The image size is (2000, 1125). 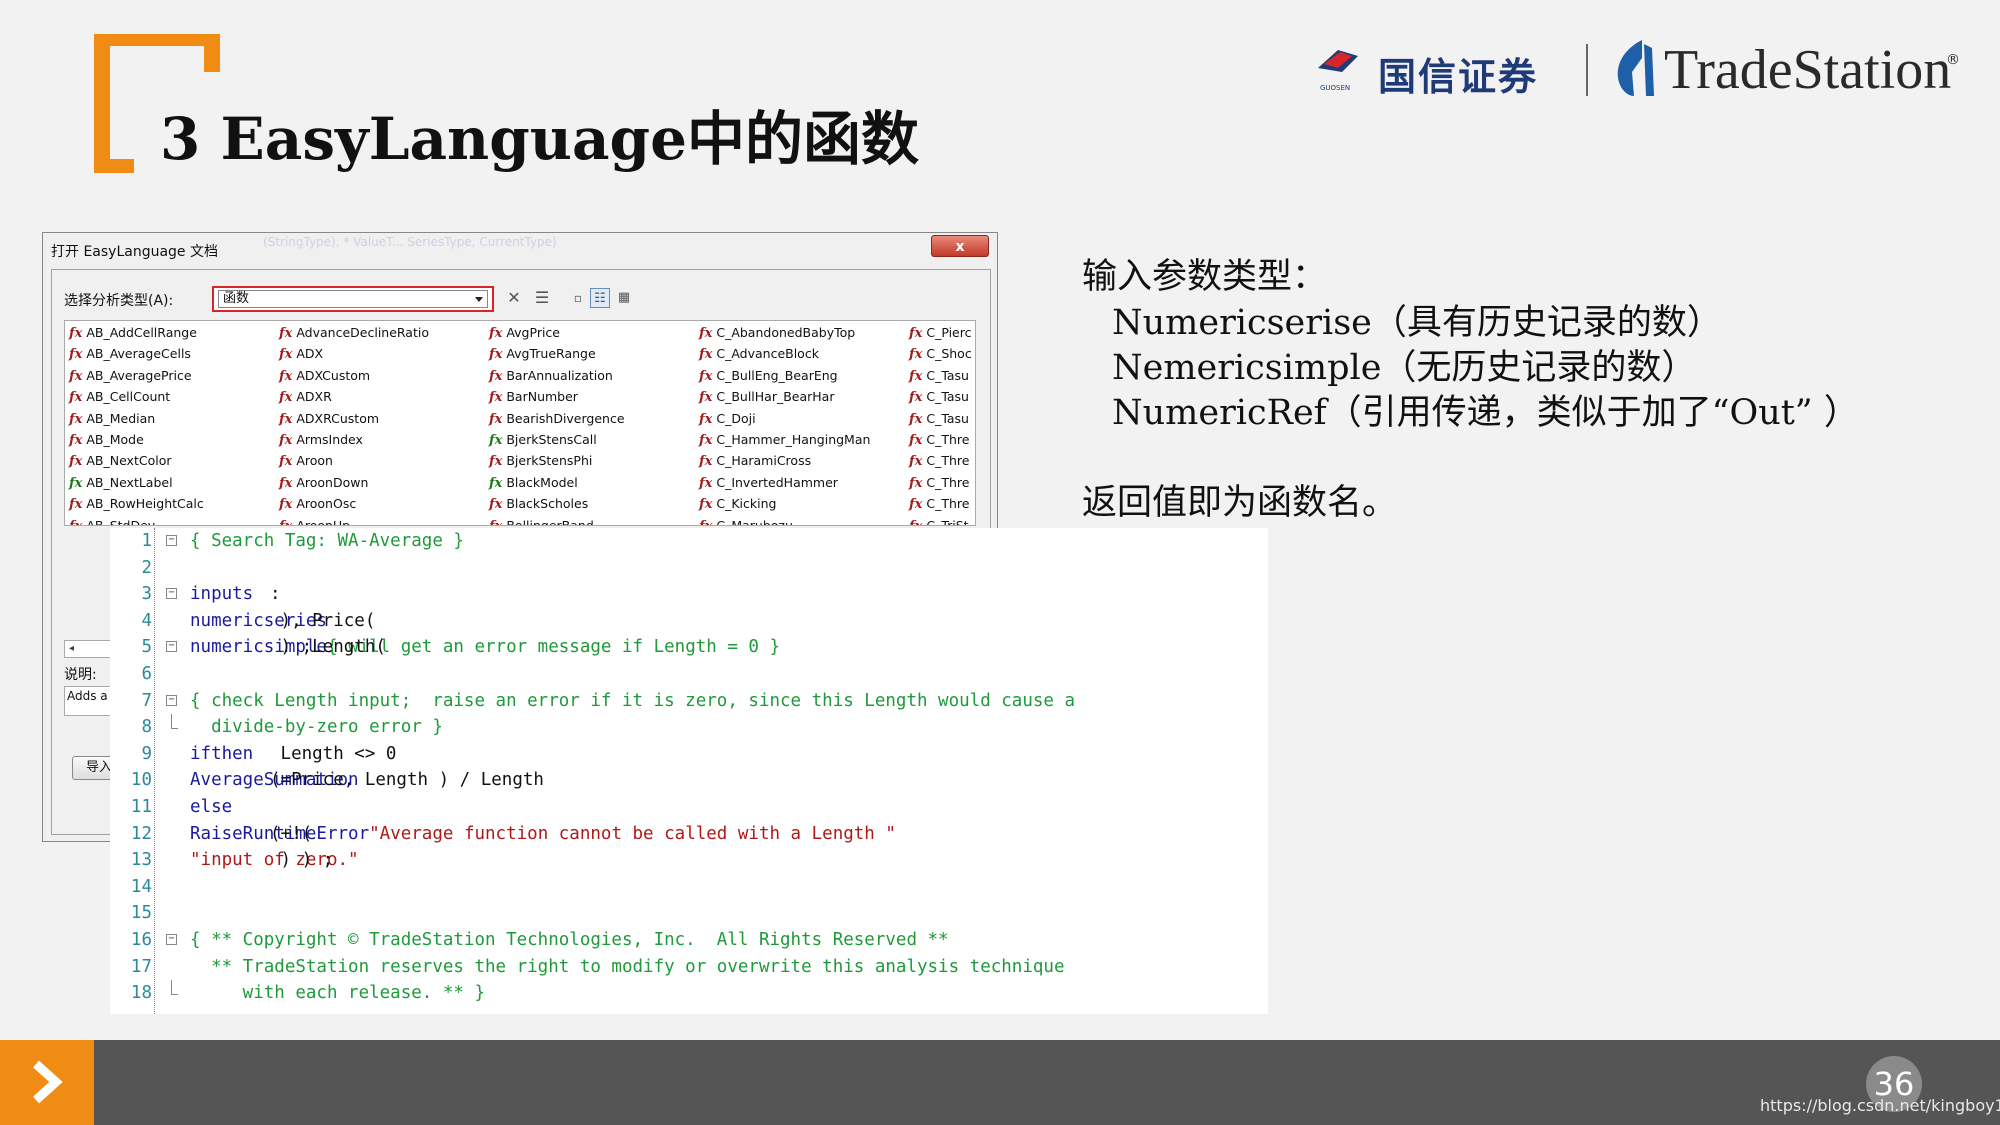 What do you see at coordinates (578, 298) in the screenshot?
I see `small-icons-view-icon: ▫` at bounding box center [578, 298].